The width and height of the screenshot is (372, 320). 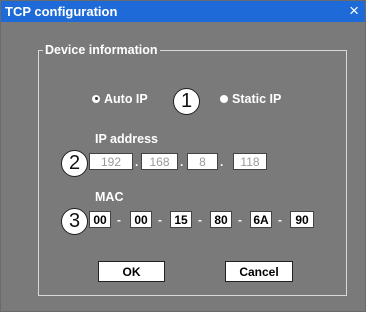 What do you see at coordinates (261, 219) in the screenshot?
I see `mac-byte-5: 6A` at bounding box center [261, 219].